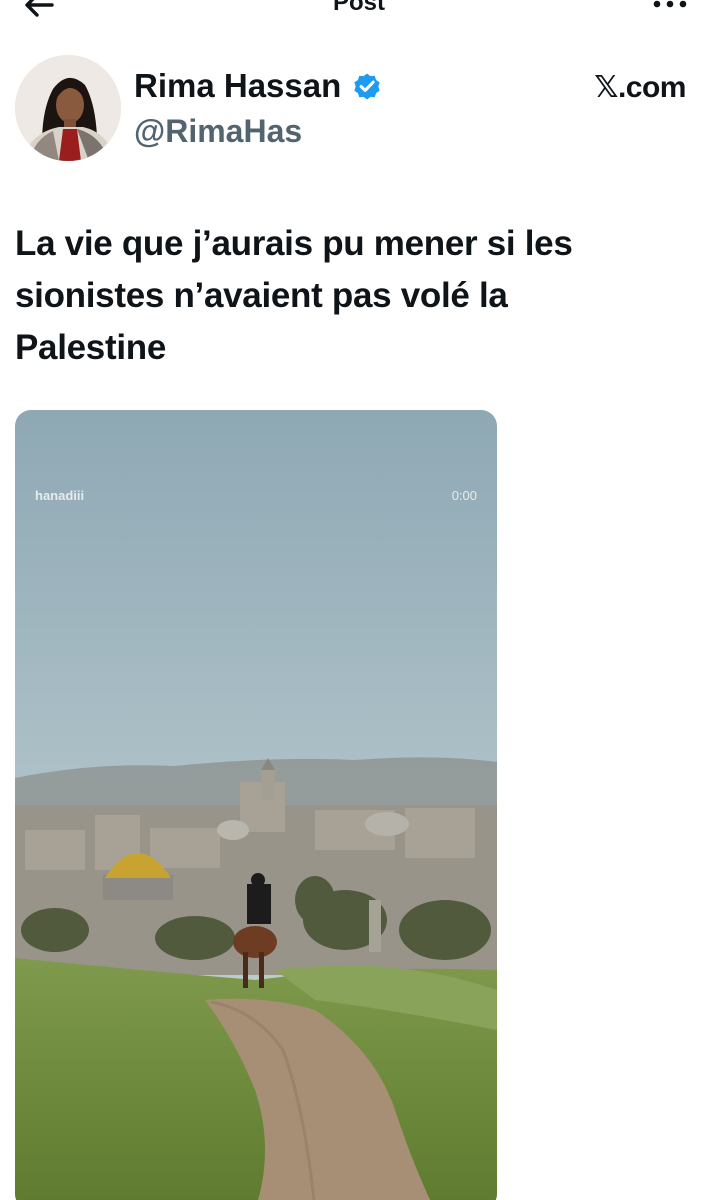 The height and width of the screenshot is (1200, 718). Describe the element at coordinates (464, 495) in the screenshot. I see `video-timestamp: 0:00` at that location.